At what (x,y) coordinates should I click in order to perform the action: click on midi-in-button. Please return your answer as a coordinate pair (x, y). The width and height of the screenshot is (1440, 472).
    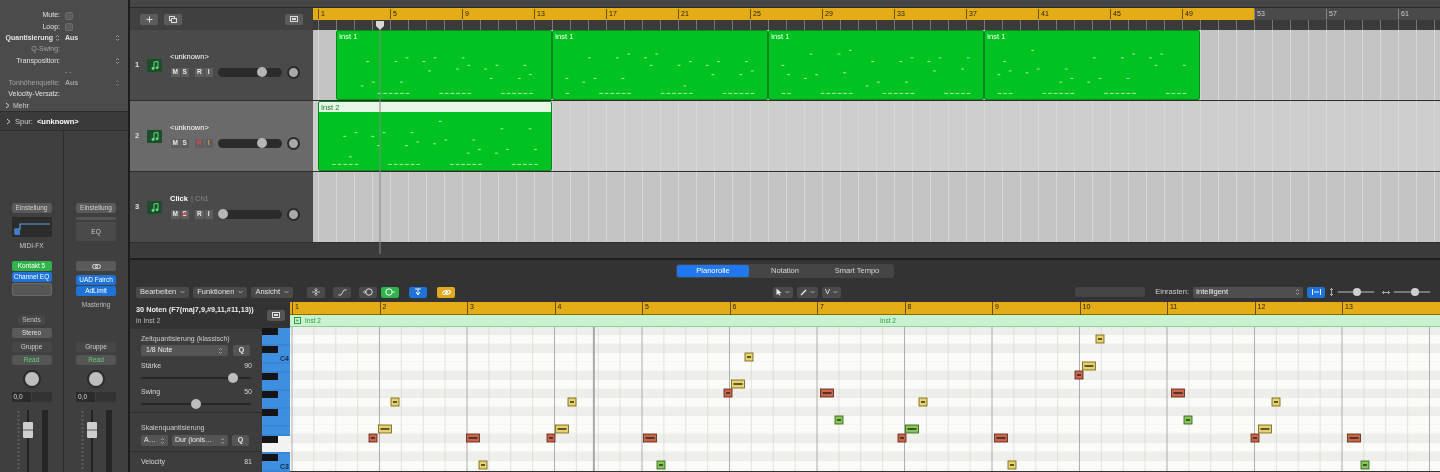
    Looking at the image, I should click on (368, 292).